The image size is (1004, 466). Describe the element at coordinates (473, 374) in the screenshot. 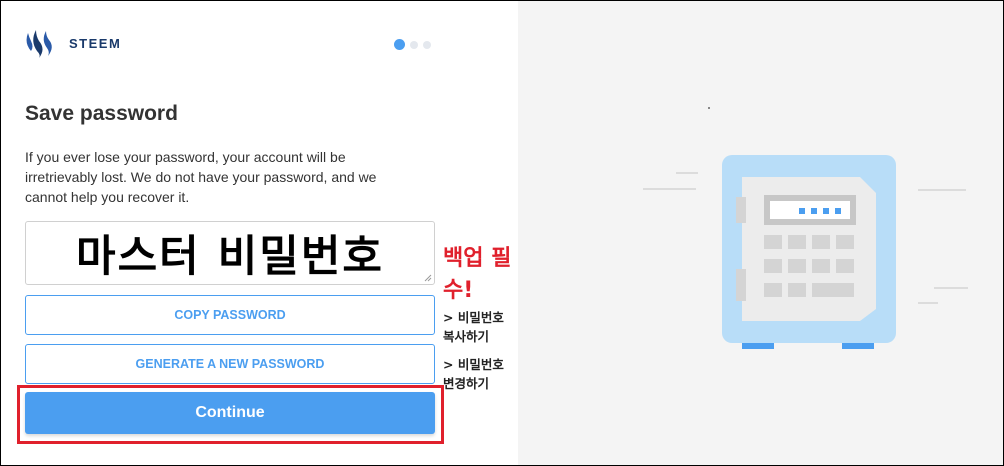

I see `change-password-note: > 비밀번호 변경하기` at that location.